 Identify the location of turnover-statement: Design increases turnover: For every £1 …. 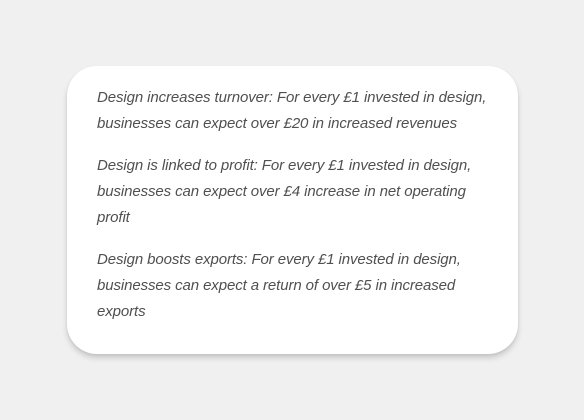
(292, 110).